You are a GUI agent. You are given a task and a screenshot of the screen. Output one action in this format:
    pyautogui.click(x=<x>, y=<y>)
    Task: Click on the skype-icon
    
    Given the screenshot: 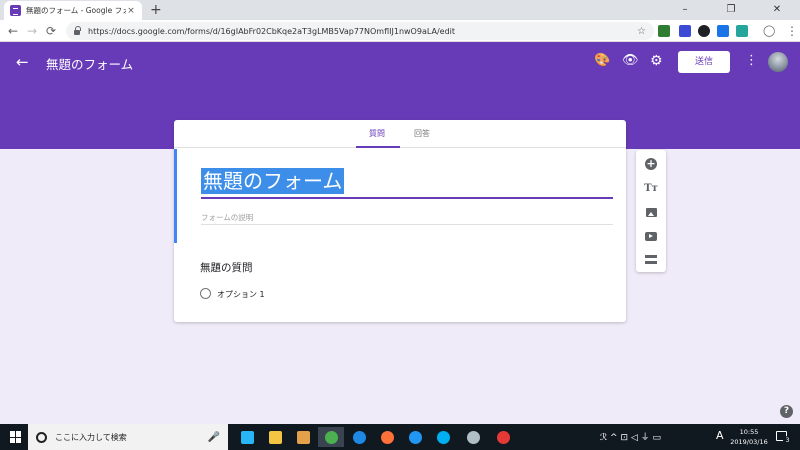 What is the action you would take?
    pyautogui.click(x=443, y=437)
    